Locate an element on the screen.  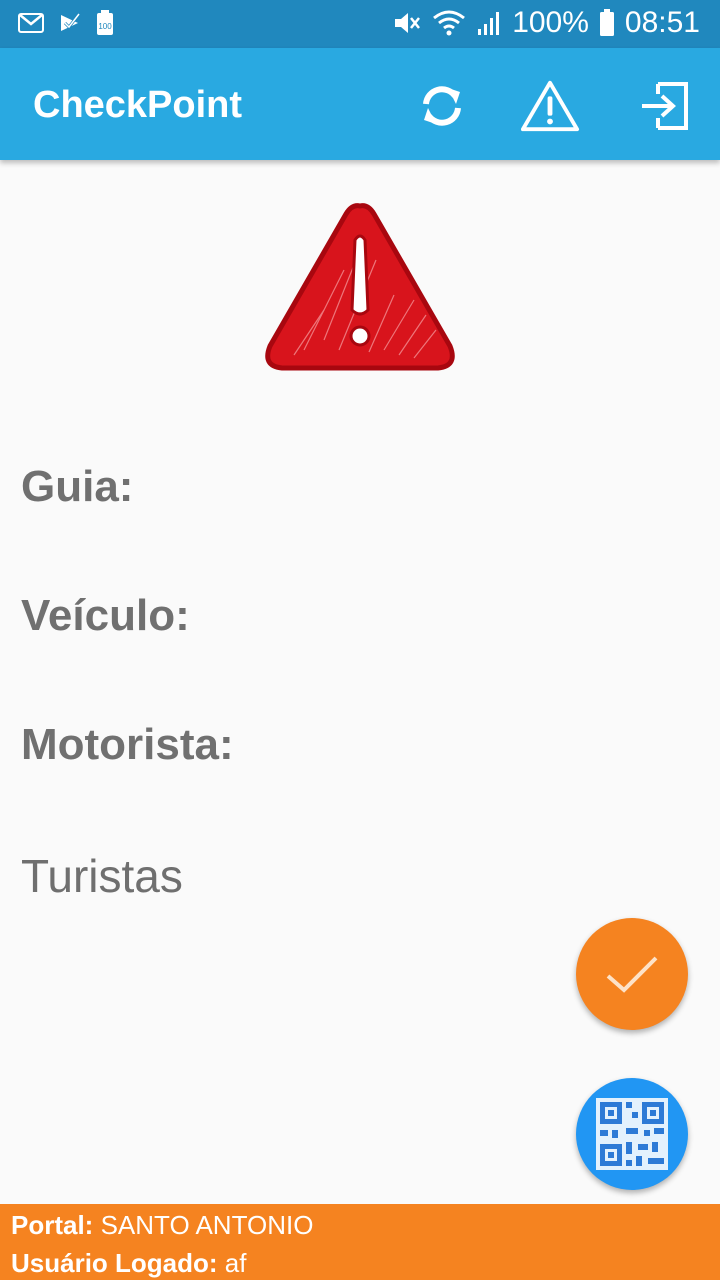
app-title: CheckPoint is located at coordinates (138, 105).